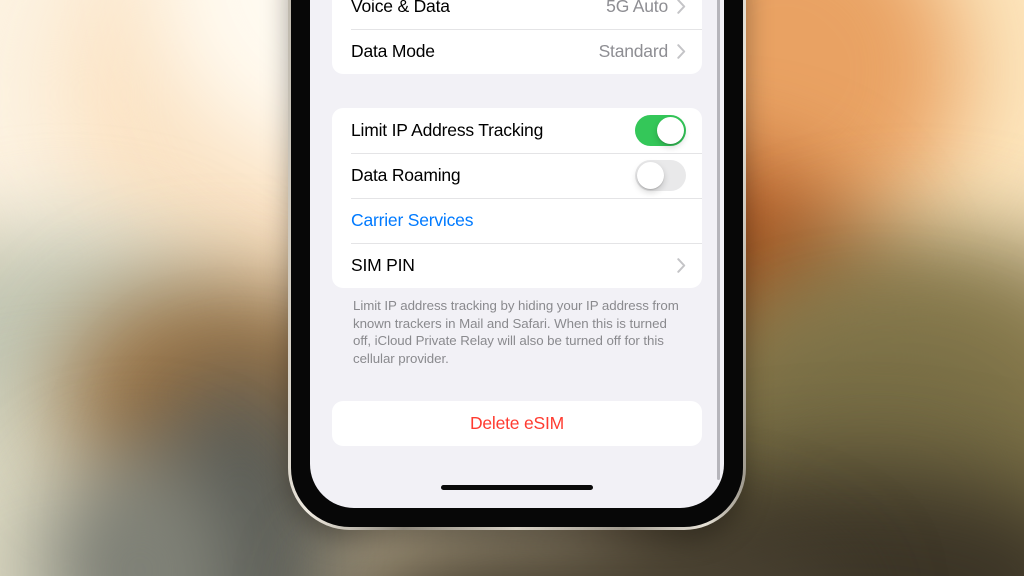 The image size is (1024, 576). Describe the element at coordinates (400, 8) in the screenshot. I see `row-voice-and-data-label: Voice & Data` at that location.